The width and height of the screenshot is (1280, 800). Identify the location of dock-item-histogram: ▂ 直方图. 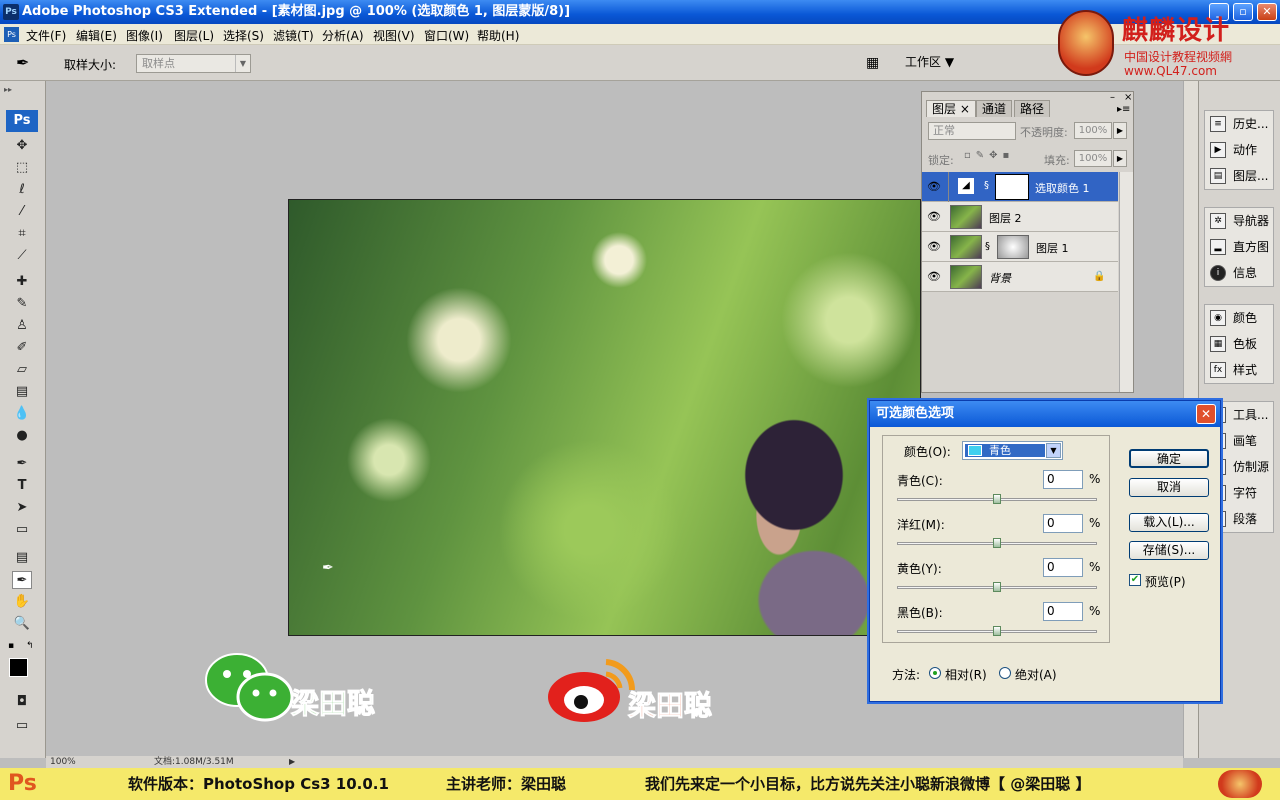
(1239, 247).